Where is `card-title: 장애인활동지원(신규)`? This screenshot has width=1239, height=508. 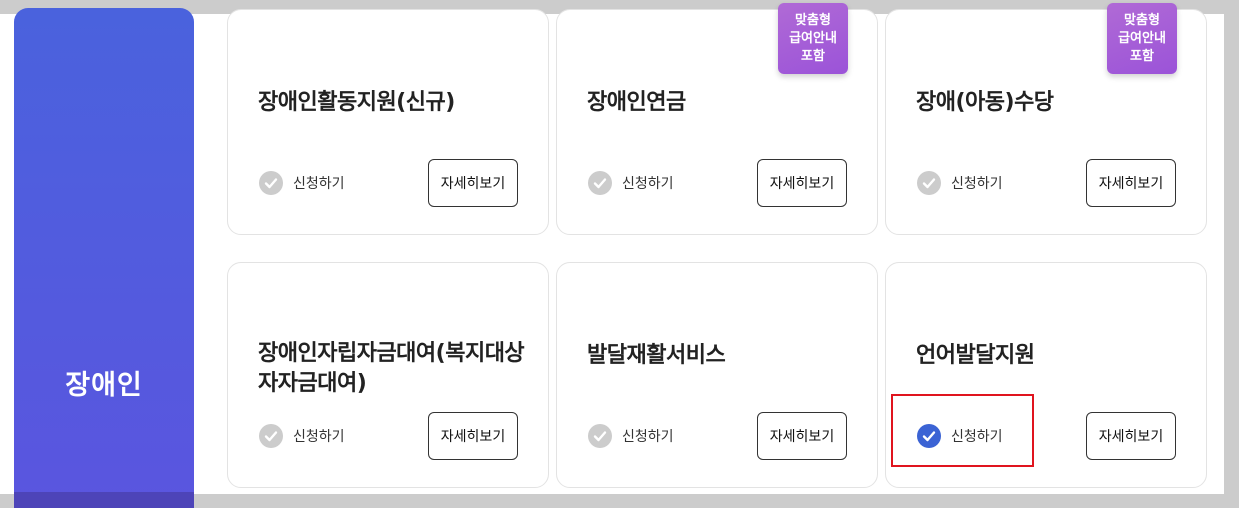 card-title: 장애인활동지원(신규) is located at coordinates (356, 102).